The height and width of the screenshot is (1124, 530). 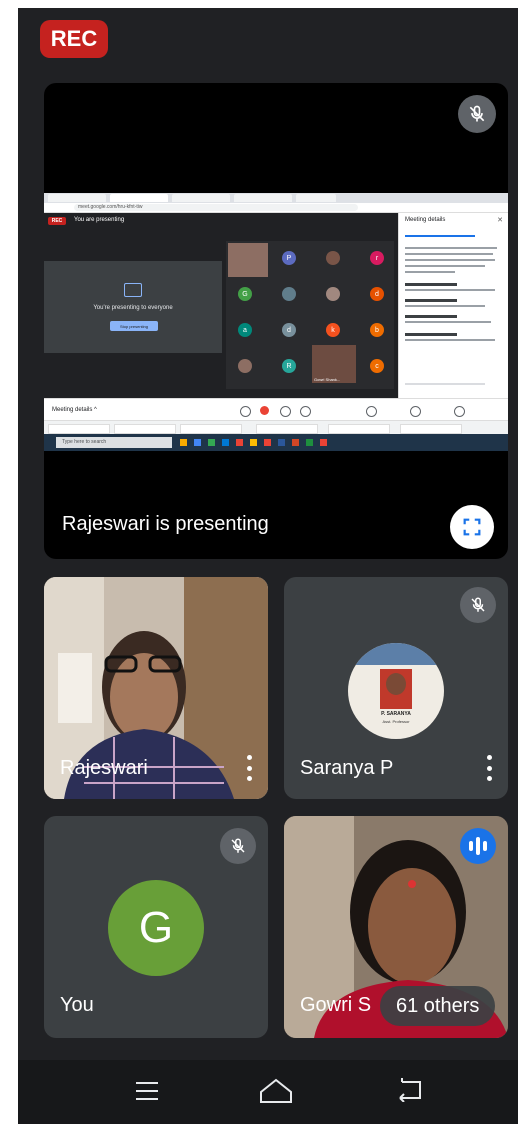 What do you see at coordinates (396, 691) in the screenshot?
I see `avatar: P. SARANYA Asst. Professor` at bounding box center [396, 691].